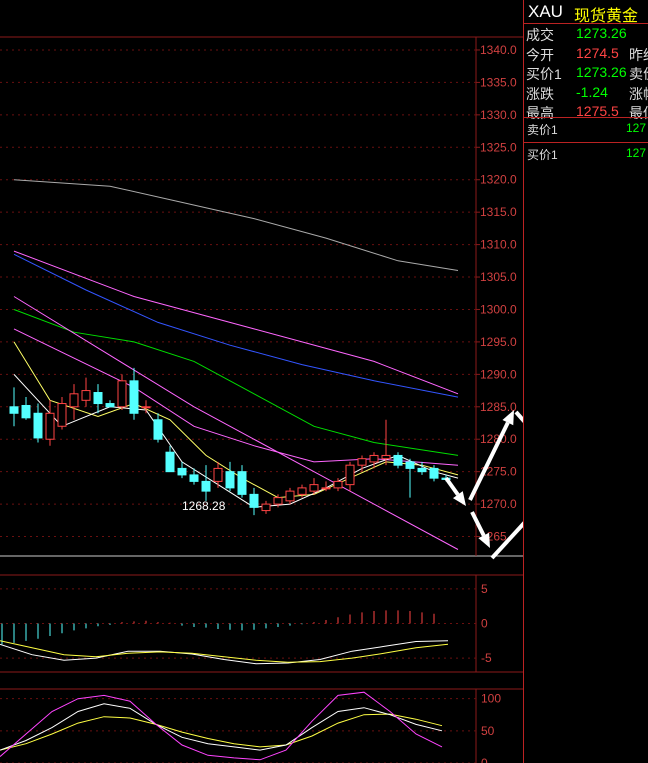 The height and width of the screenshot is (763, 648). Describe the element at coordinates (586, 130) in the screenshot. I see `ask-row: 卖价1 127` at that location.